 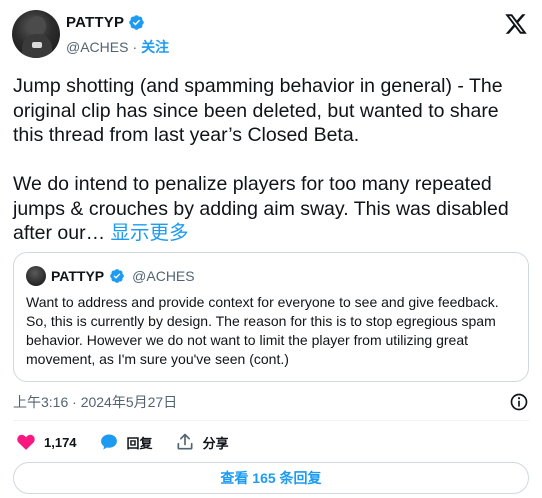 I want to click on share-label: 分享, so click(x=215, y=443).